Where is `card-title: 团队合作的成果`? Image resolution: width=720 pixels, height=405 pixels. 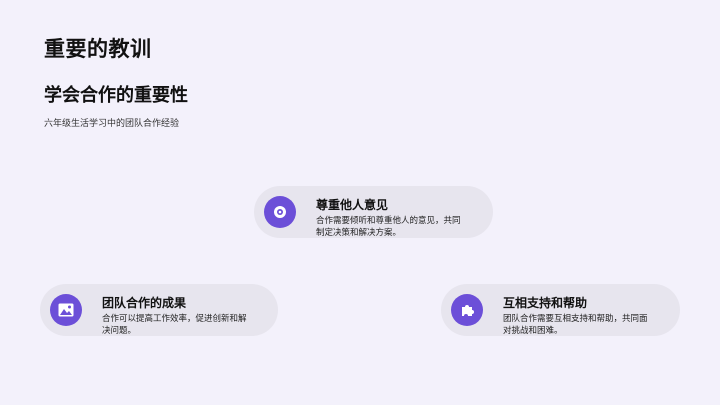 card-title: 团队合作的成果 is located at coordinates (144, 303).